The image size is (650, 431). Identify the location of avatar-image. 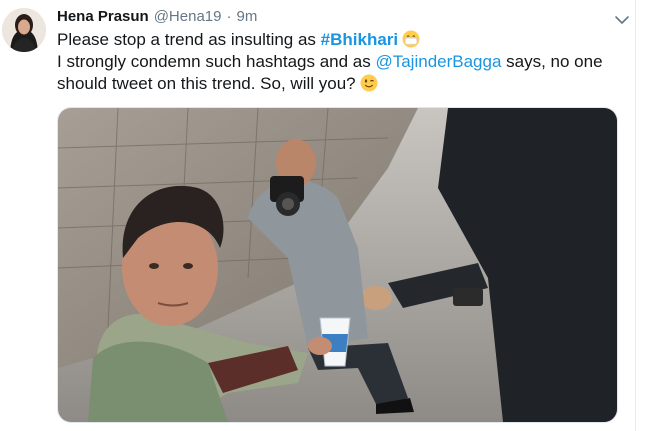
(24, 30).